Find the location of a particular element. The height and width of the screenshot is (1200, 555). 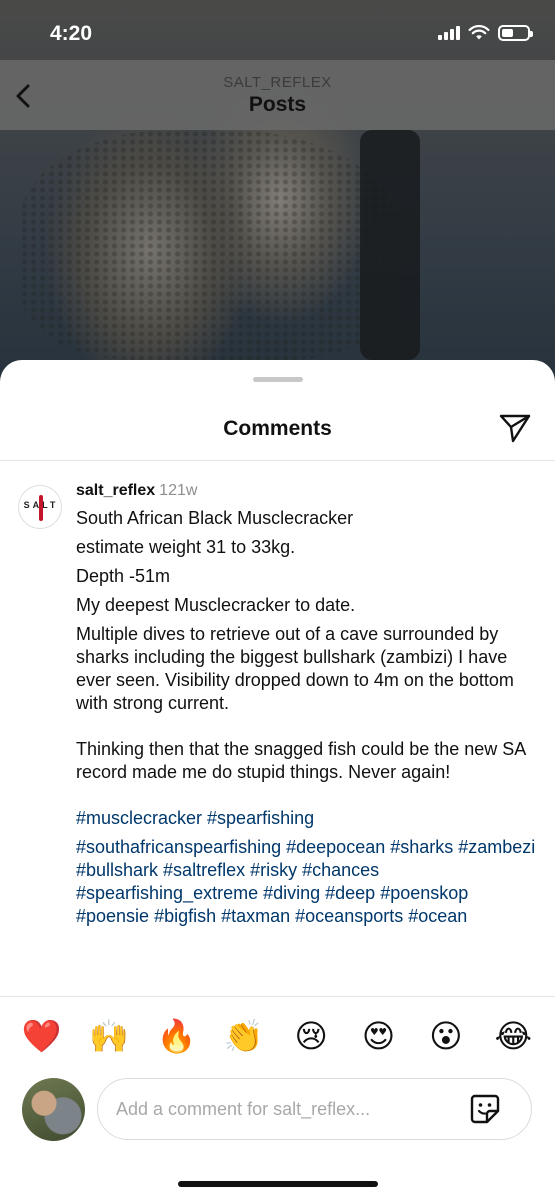

emoji-reaction-bar: ❤️ 🙌 🔥 👏 😢 😍 😮 😂 is located at coordinates (277, 1036).